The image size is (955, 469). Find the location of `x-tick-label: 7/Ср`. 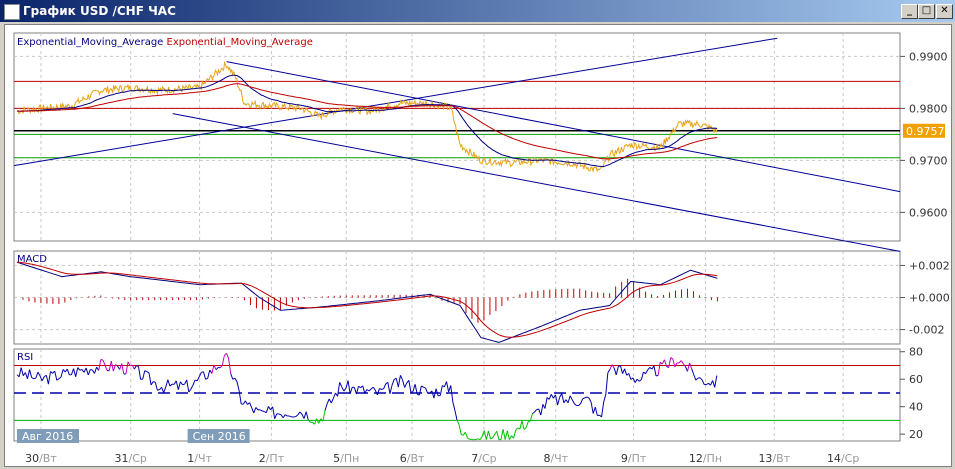

x-tick-label: 7/Ср is located at coordinates (483, 458).